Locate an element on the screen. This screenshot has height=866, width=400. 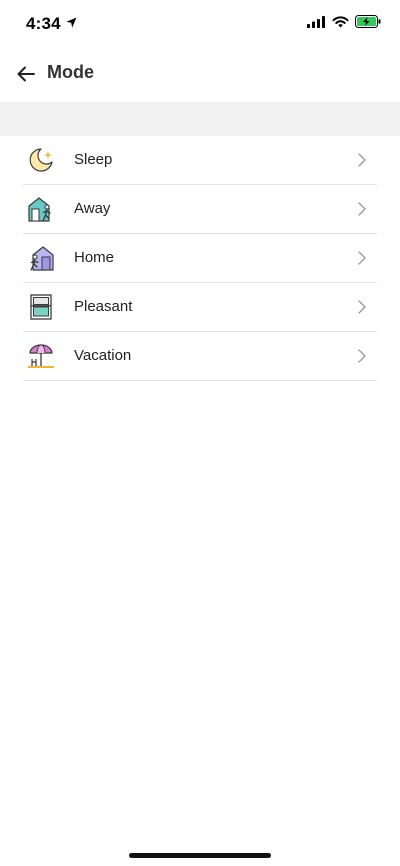
nav-bar: Mode is located at coordinates (200, 74).